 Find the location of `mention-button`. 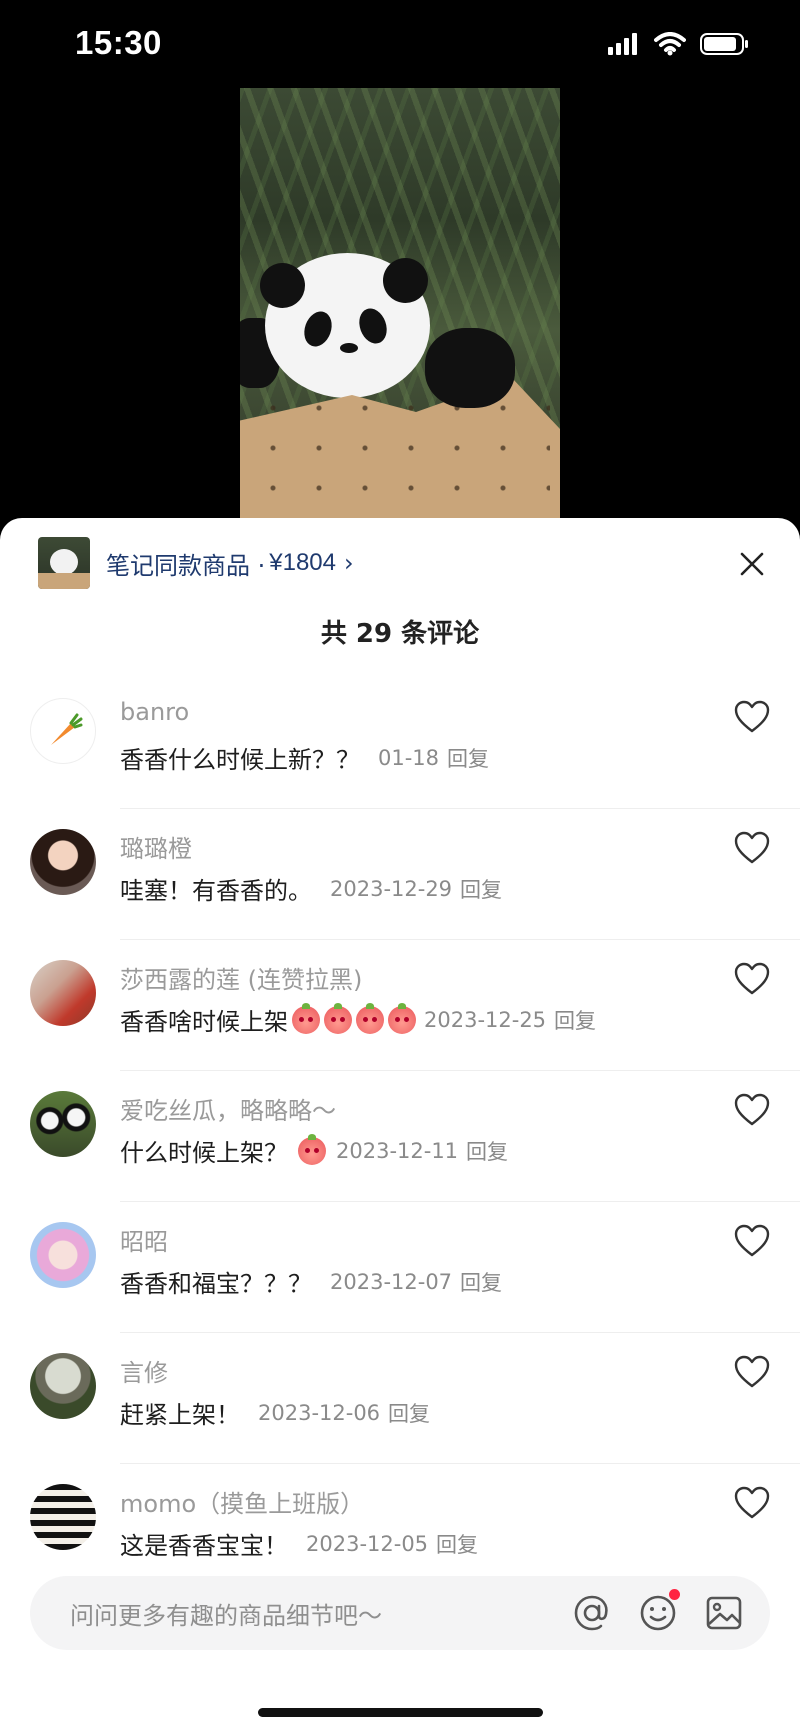

mention-button is located at coordinates (592, 1613).